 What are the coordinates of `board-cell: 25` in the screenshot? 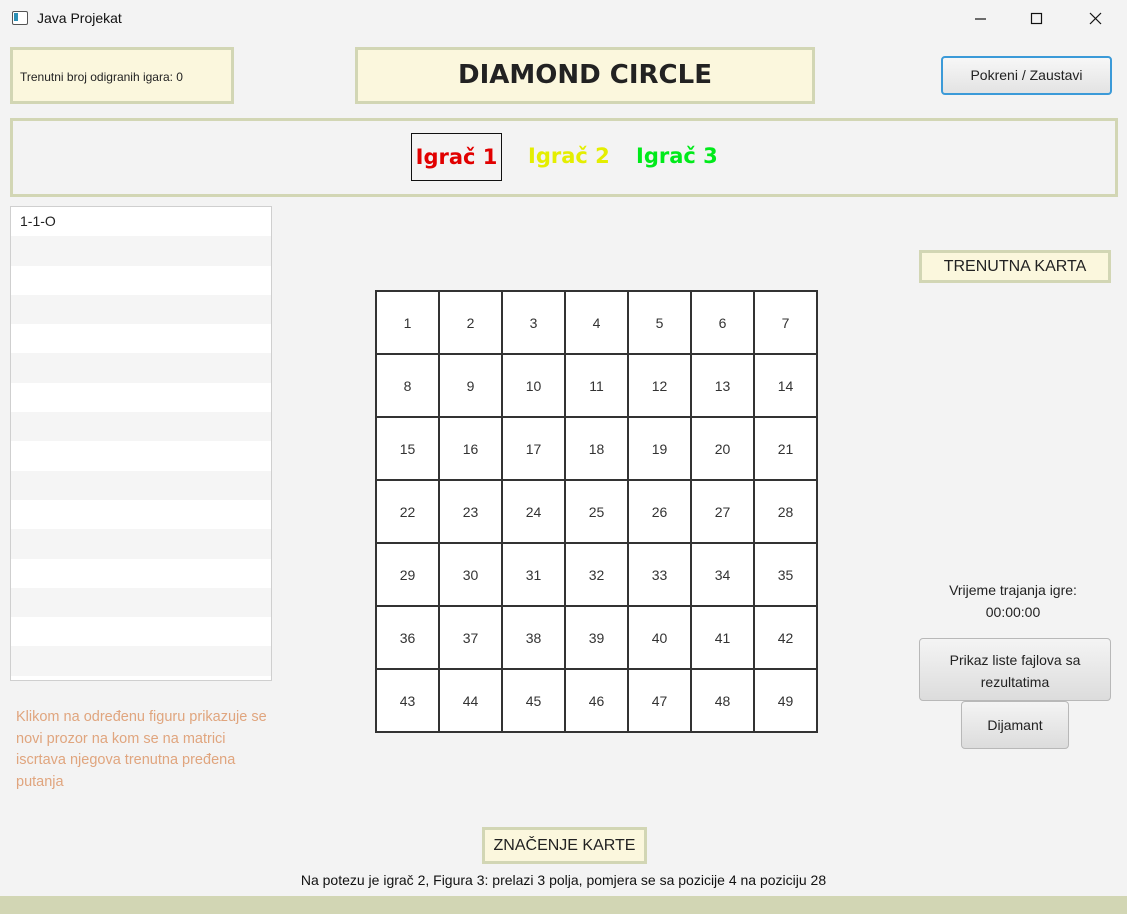 It's located at (596, 511).